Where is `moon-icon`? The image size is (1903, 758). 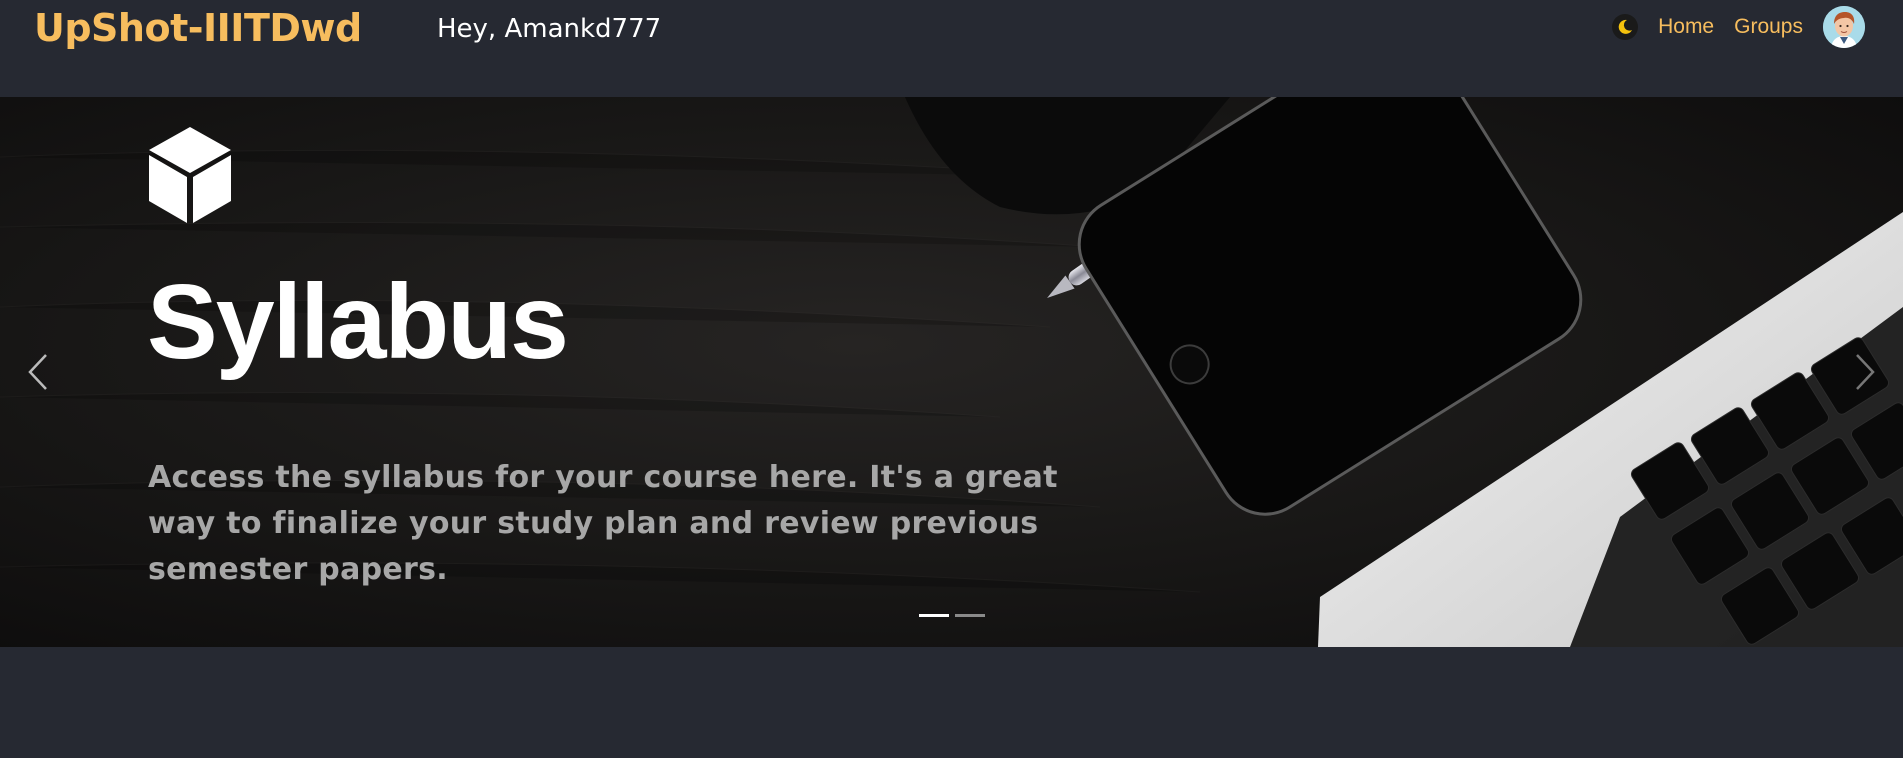
moon-icon is located at coordinates (1625, 26).